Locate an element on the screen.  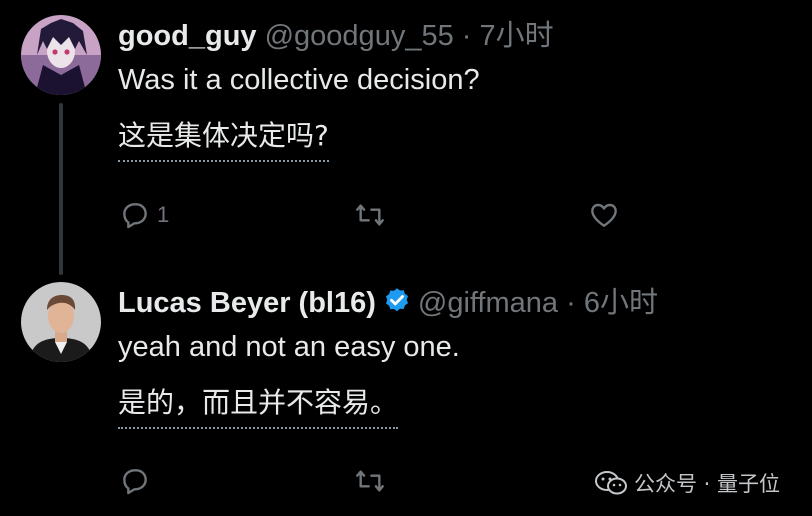
like-button is located at coordinates (604, 215).